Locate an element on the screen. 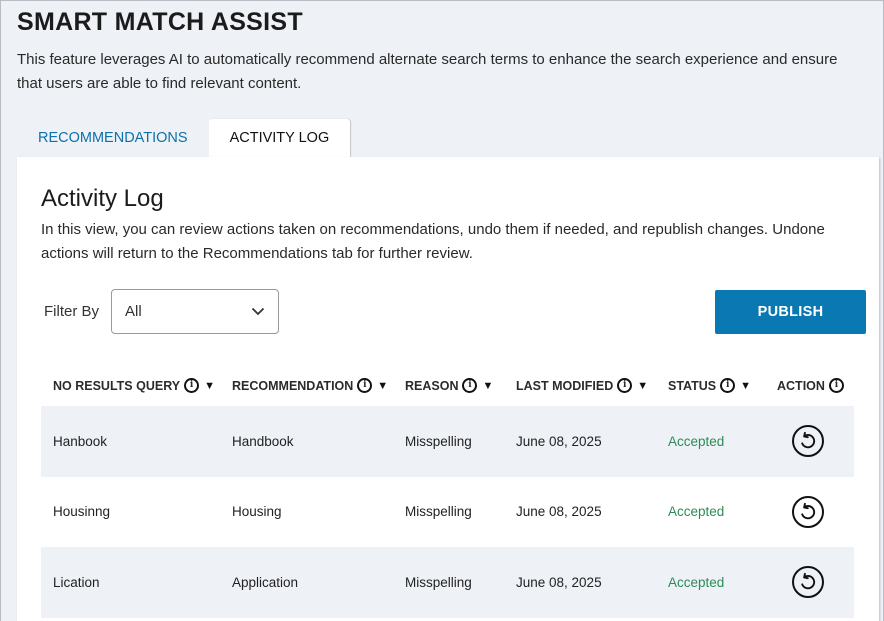 The image size is (884, 621). chevron-down-icon is located at coordinates (258, 311).